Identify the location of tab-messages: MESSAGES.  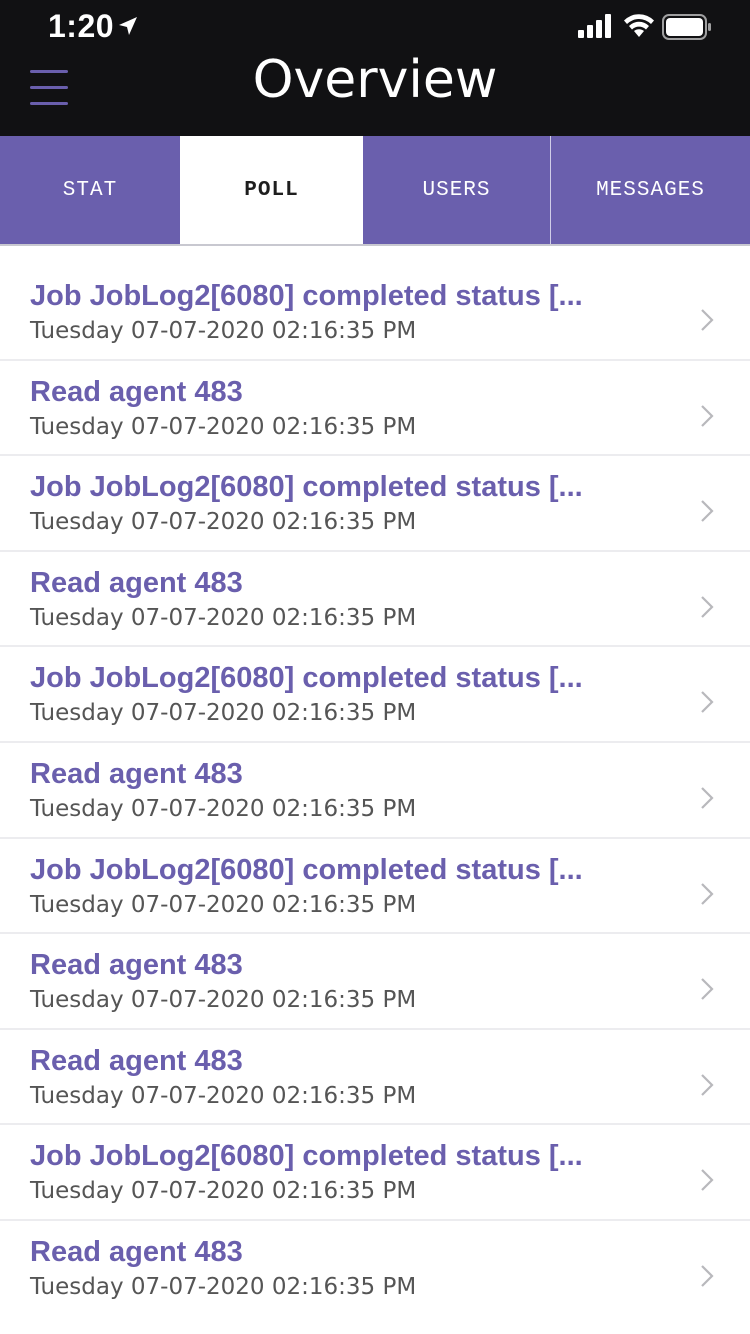
(650, 190).